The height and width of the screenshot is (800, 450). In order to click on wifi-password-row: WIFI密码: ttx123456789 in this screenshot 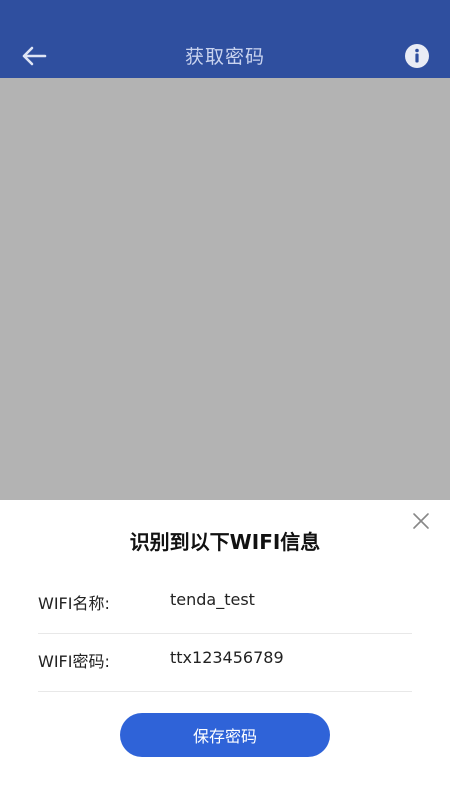, I will do `click(225, 665)`.